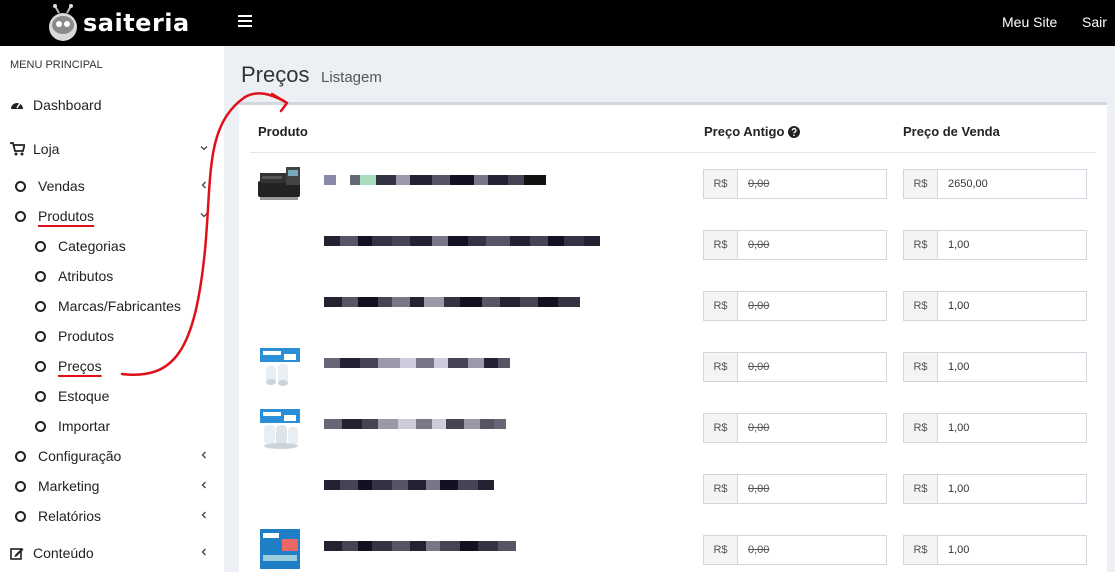 The image size is (1115, 572). Describe the element at coordinates (136, 23) in the screenshot. I see `brand-name: saiteria` at that location.